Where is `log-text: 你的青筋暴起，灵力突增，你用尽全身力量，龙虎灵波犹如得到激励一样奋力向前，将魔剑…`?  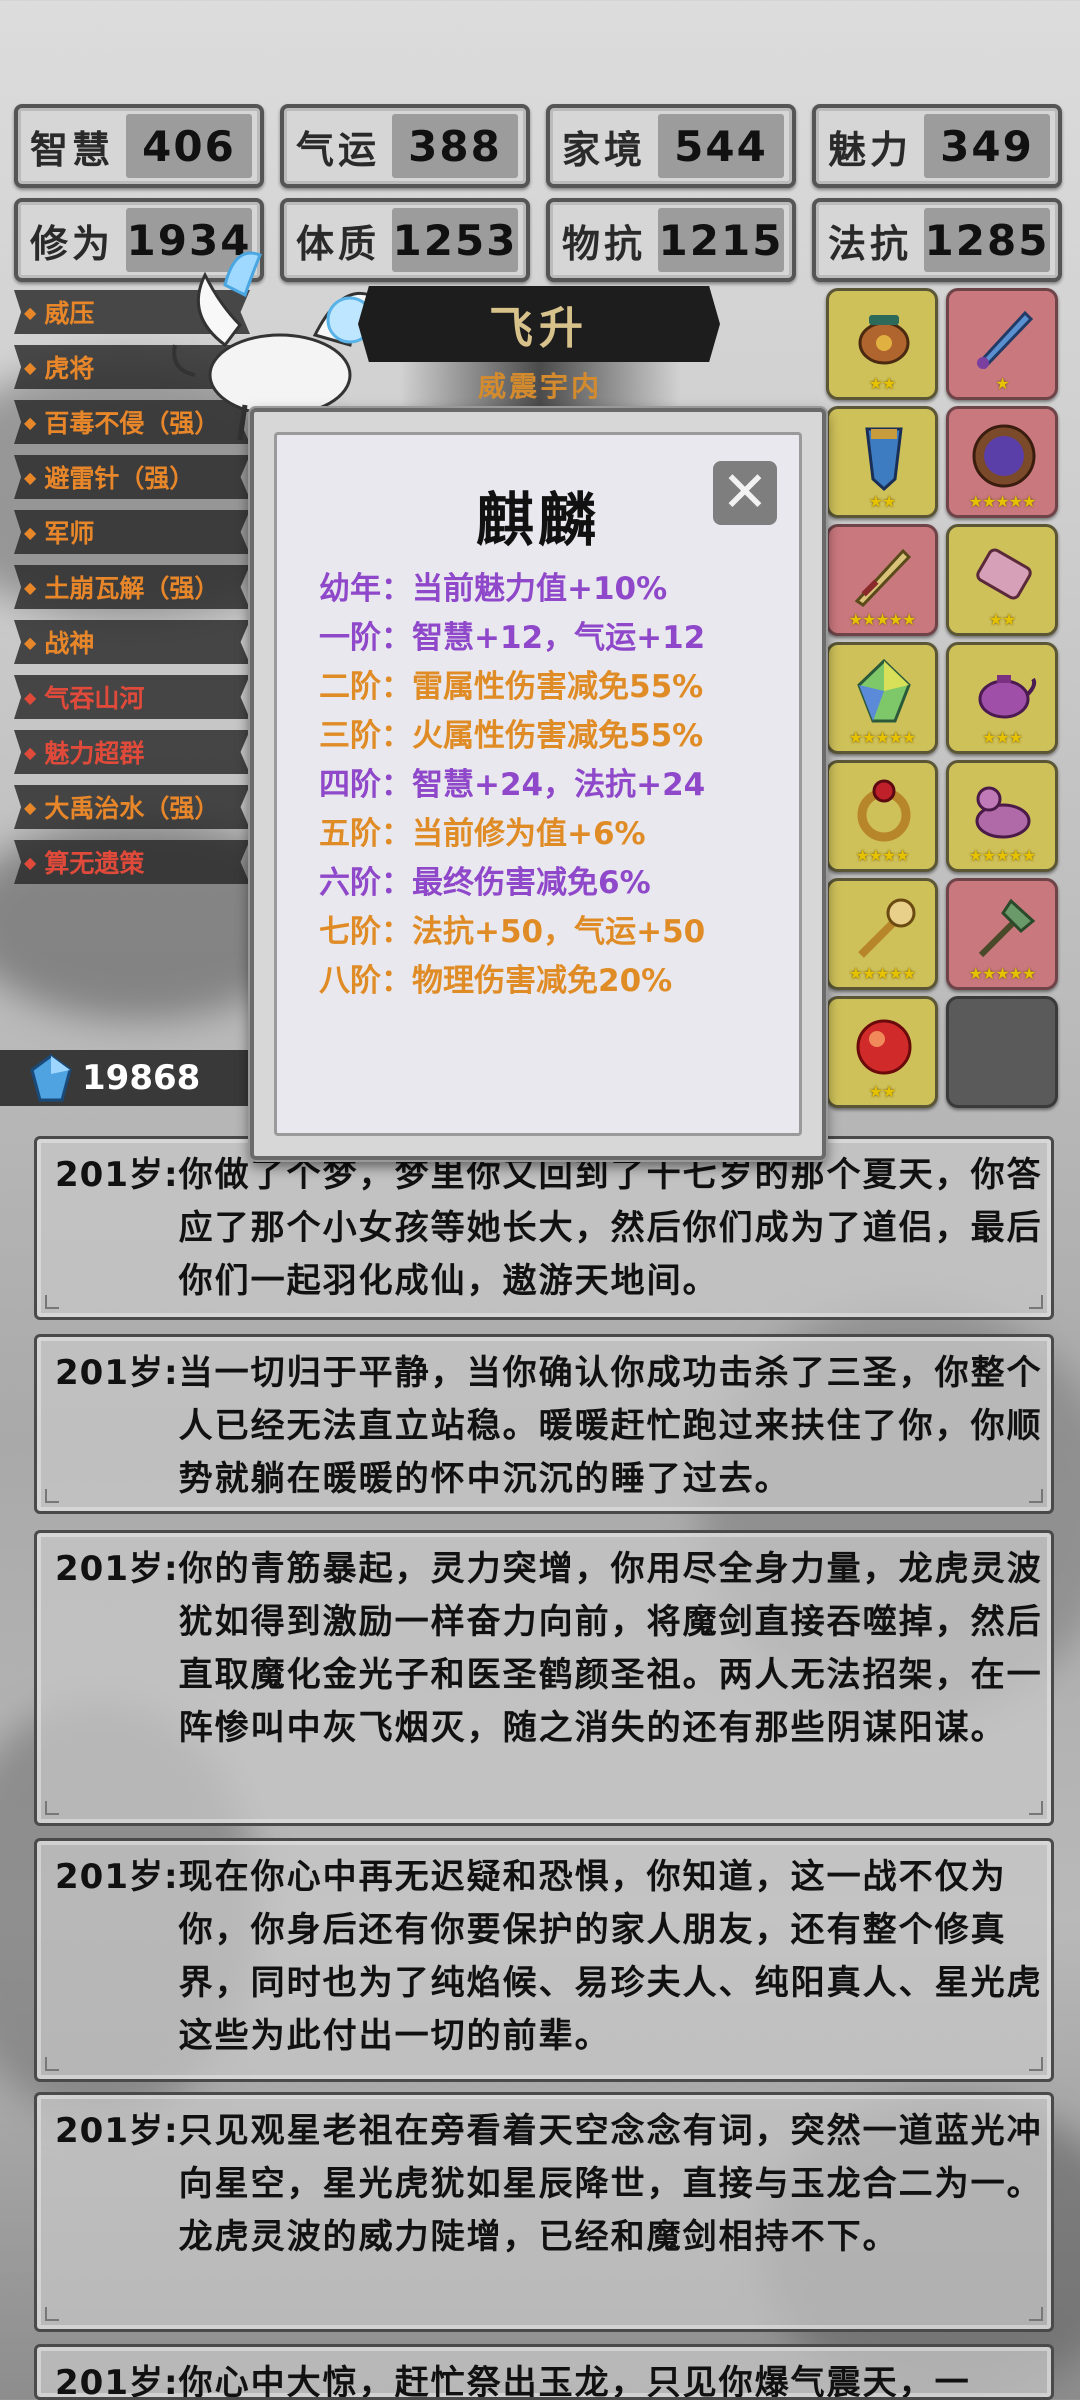
log-text: 你的青筋暴起，灵力突增，你用尽全身力量，龙虎灵波犹如得到激励一样奋力向前，将魔剑… is located at coordinates (610, 1648).